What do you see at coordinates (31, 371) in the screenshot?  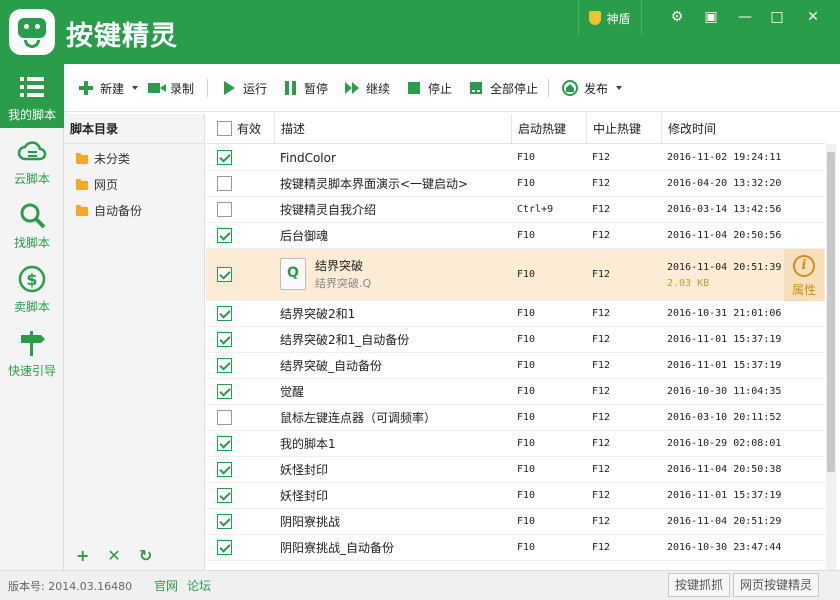 I see `nav-label: 快速引导` at bounding box center [31, 371].